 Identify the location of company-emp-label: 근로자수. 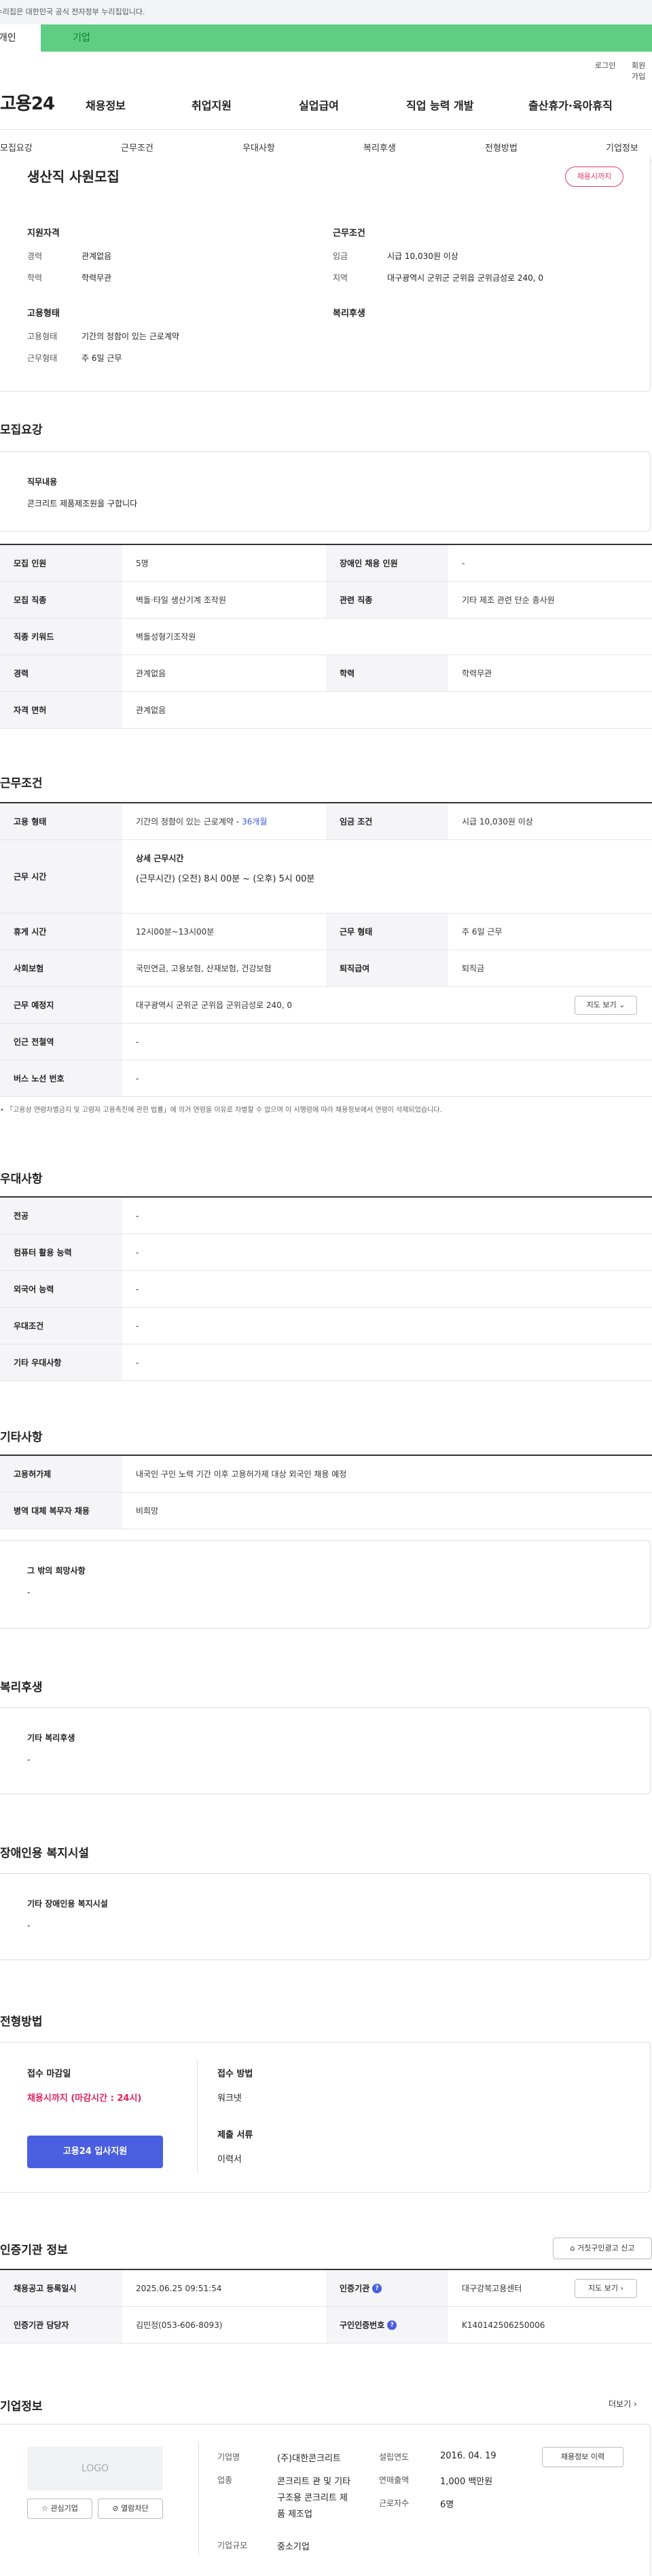
(395, 2503).